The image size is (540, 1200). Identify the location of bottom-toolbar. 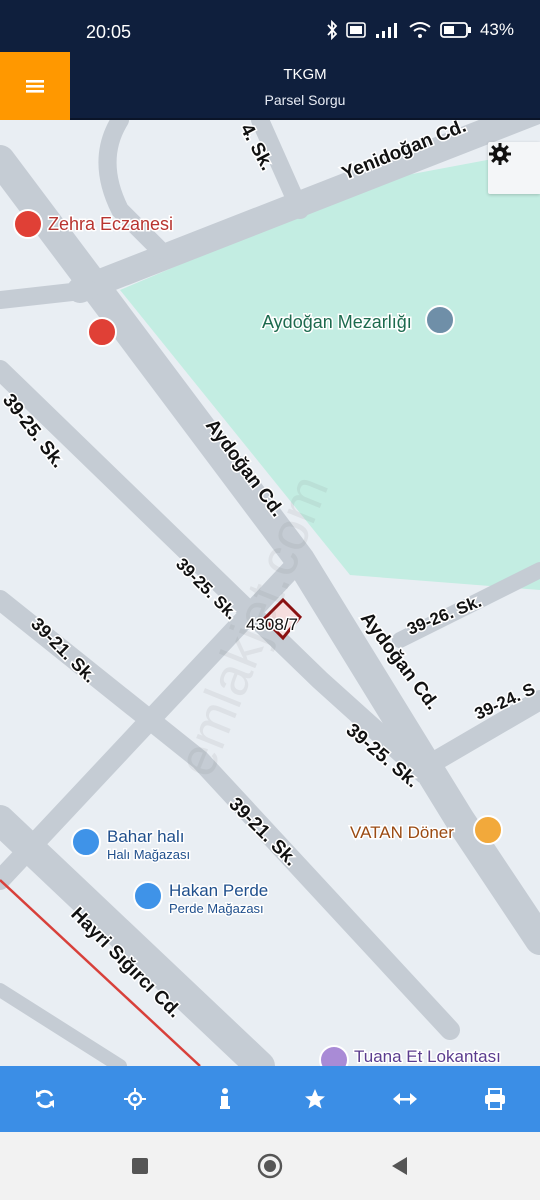
(270, 1099).